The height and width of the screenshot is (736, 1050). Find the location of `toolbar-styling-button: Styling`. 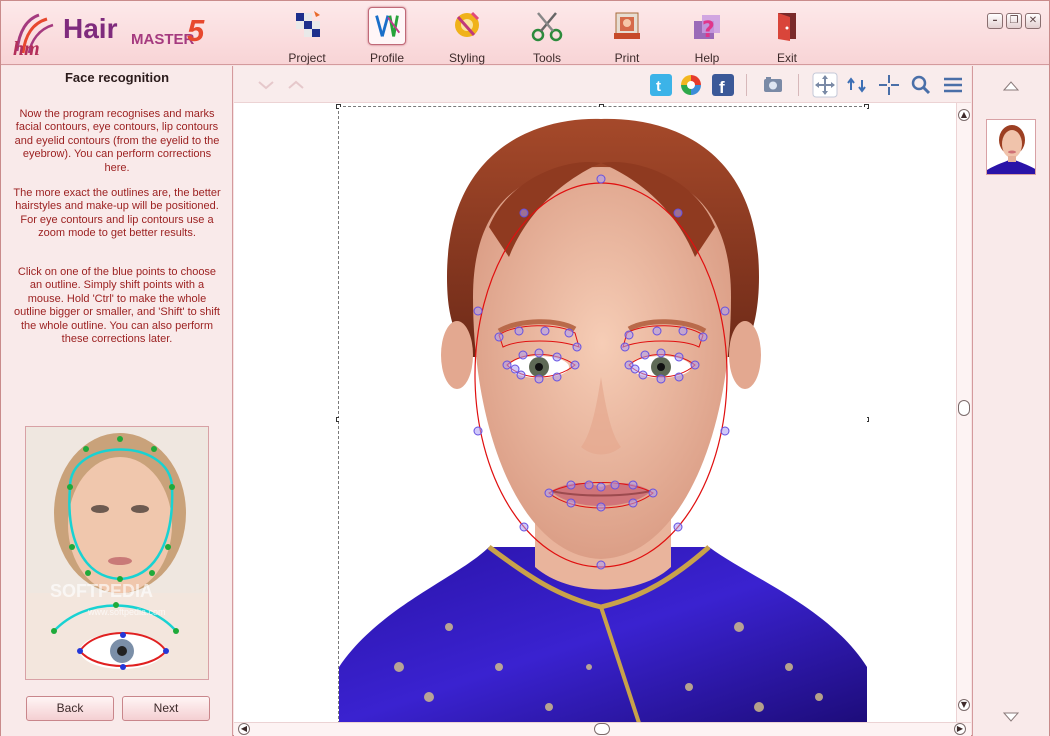

toolbar-styling-button: Styling is located at coordinates (467, 35).